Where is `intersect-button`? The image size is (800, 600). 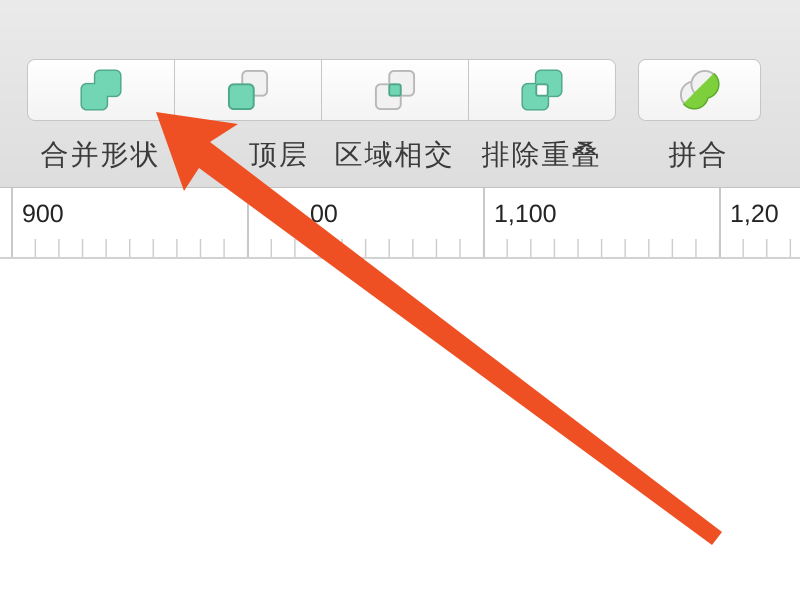
intersect-button is located at coordinates (395, 90).